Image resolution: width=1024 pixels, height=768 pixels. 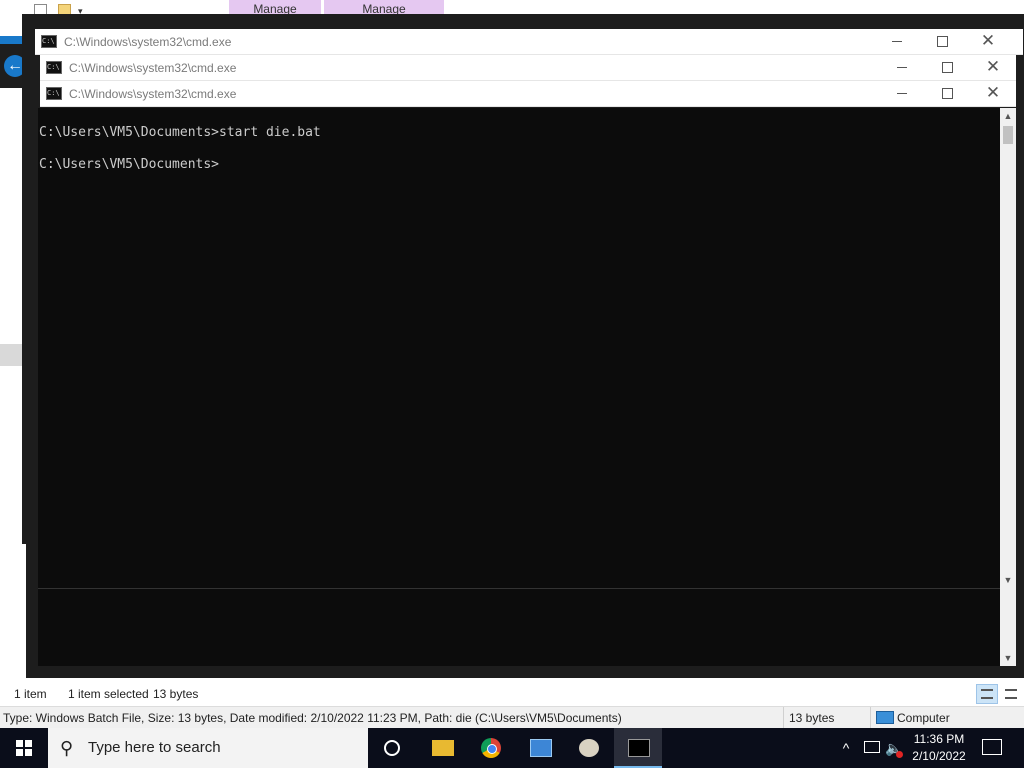 I want to click on details-location: Computer, so click(x=923, y=718).